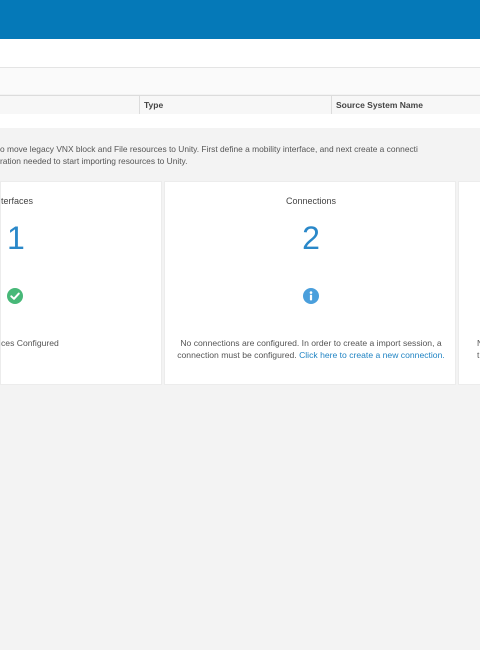  What do you see at coordinates (240, 81) in the screenshot?
I see `toolbar-spacer` at bounding box center [240, 81].